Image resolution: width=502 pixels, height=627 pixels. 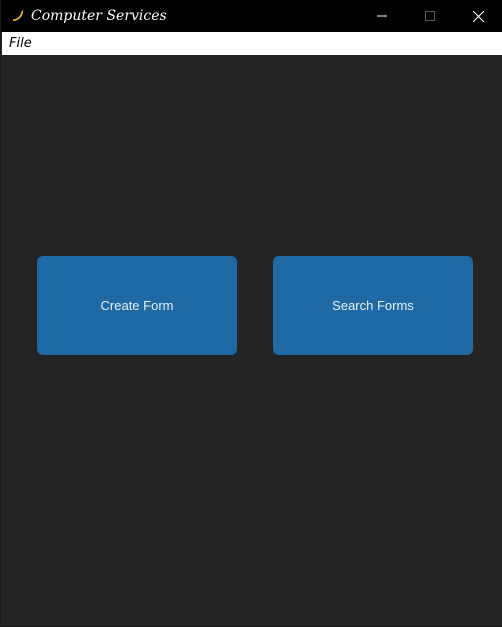 I want to click on maximize-icon, so click(x=430, y=16).